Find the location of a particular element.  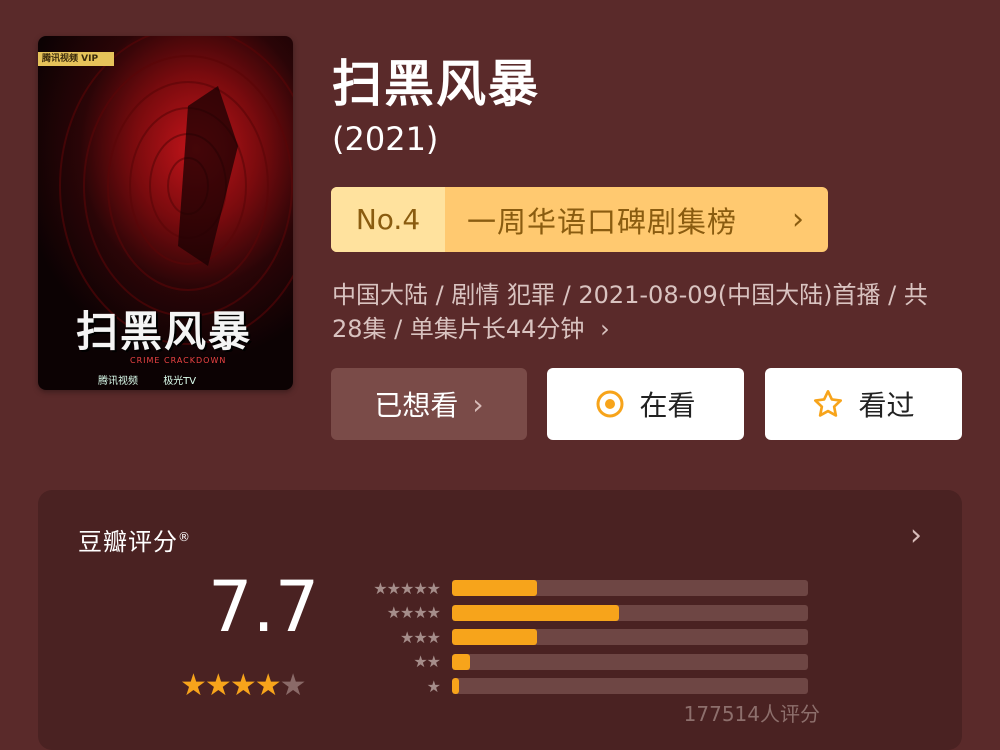

rating-count: 177514人评分 is located at coordinates (751, 714).